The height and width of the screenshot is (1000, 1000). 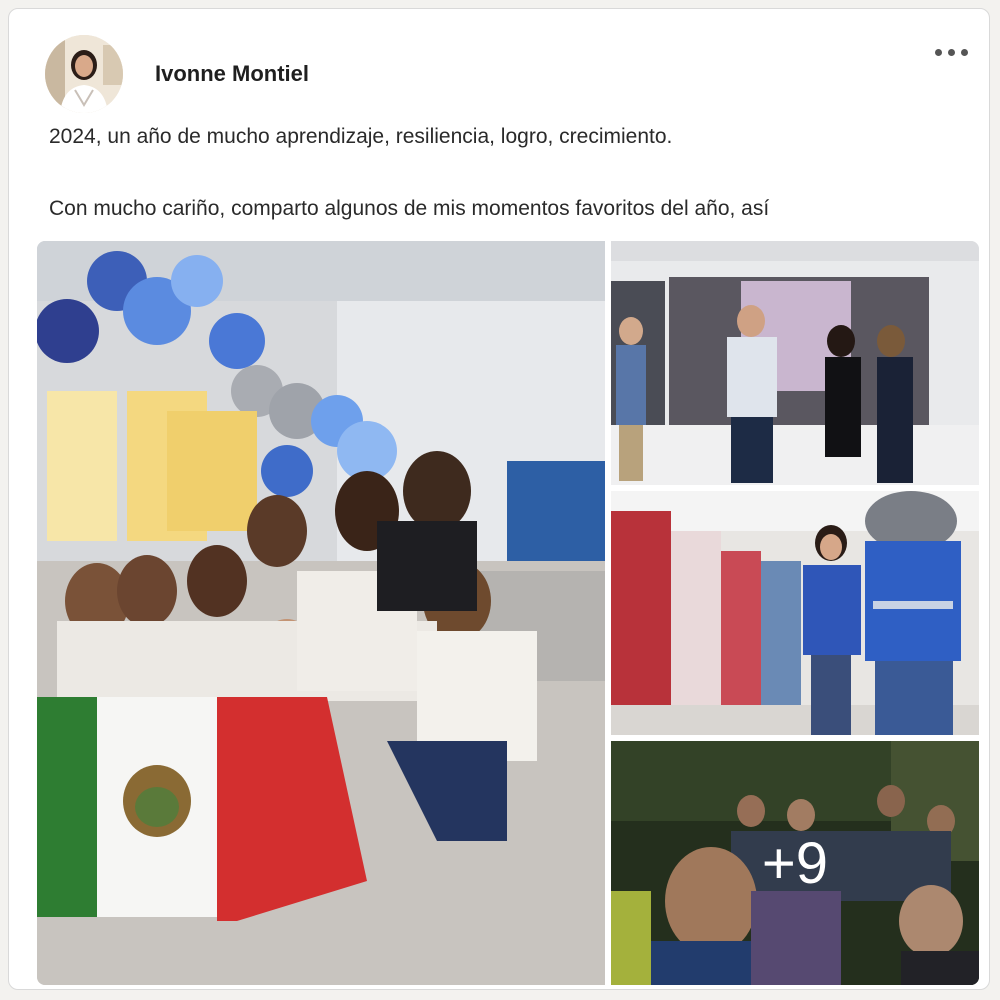 I want to click on author-avatar, so click(x=84, y=74).